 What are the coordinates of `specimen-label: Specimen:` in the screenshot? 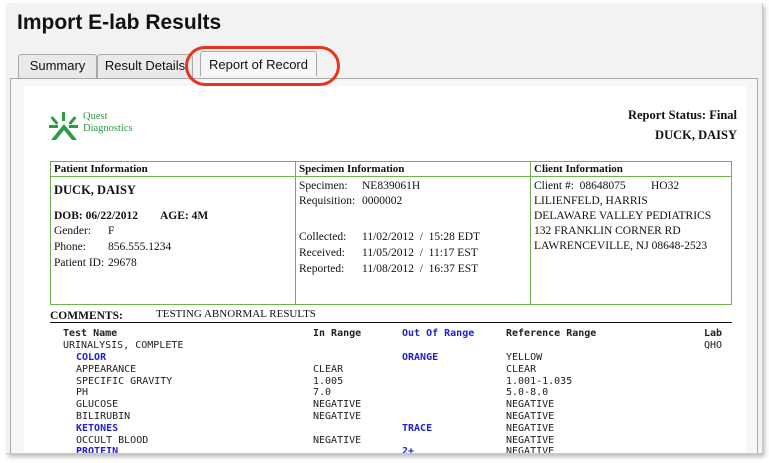 It's located at (323, 186).